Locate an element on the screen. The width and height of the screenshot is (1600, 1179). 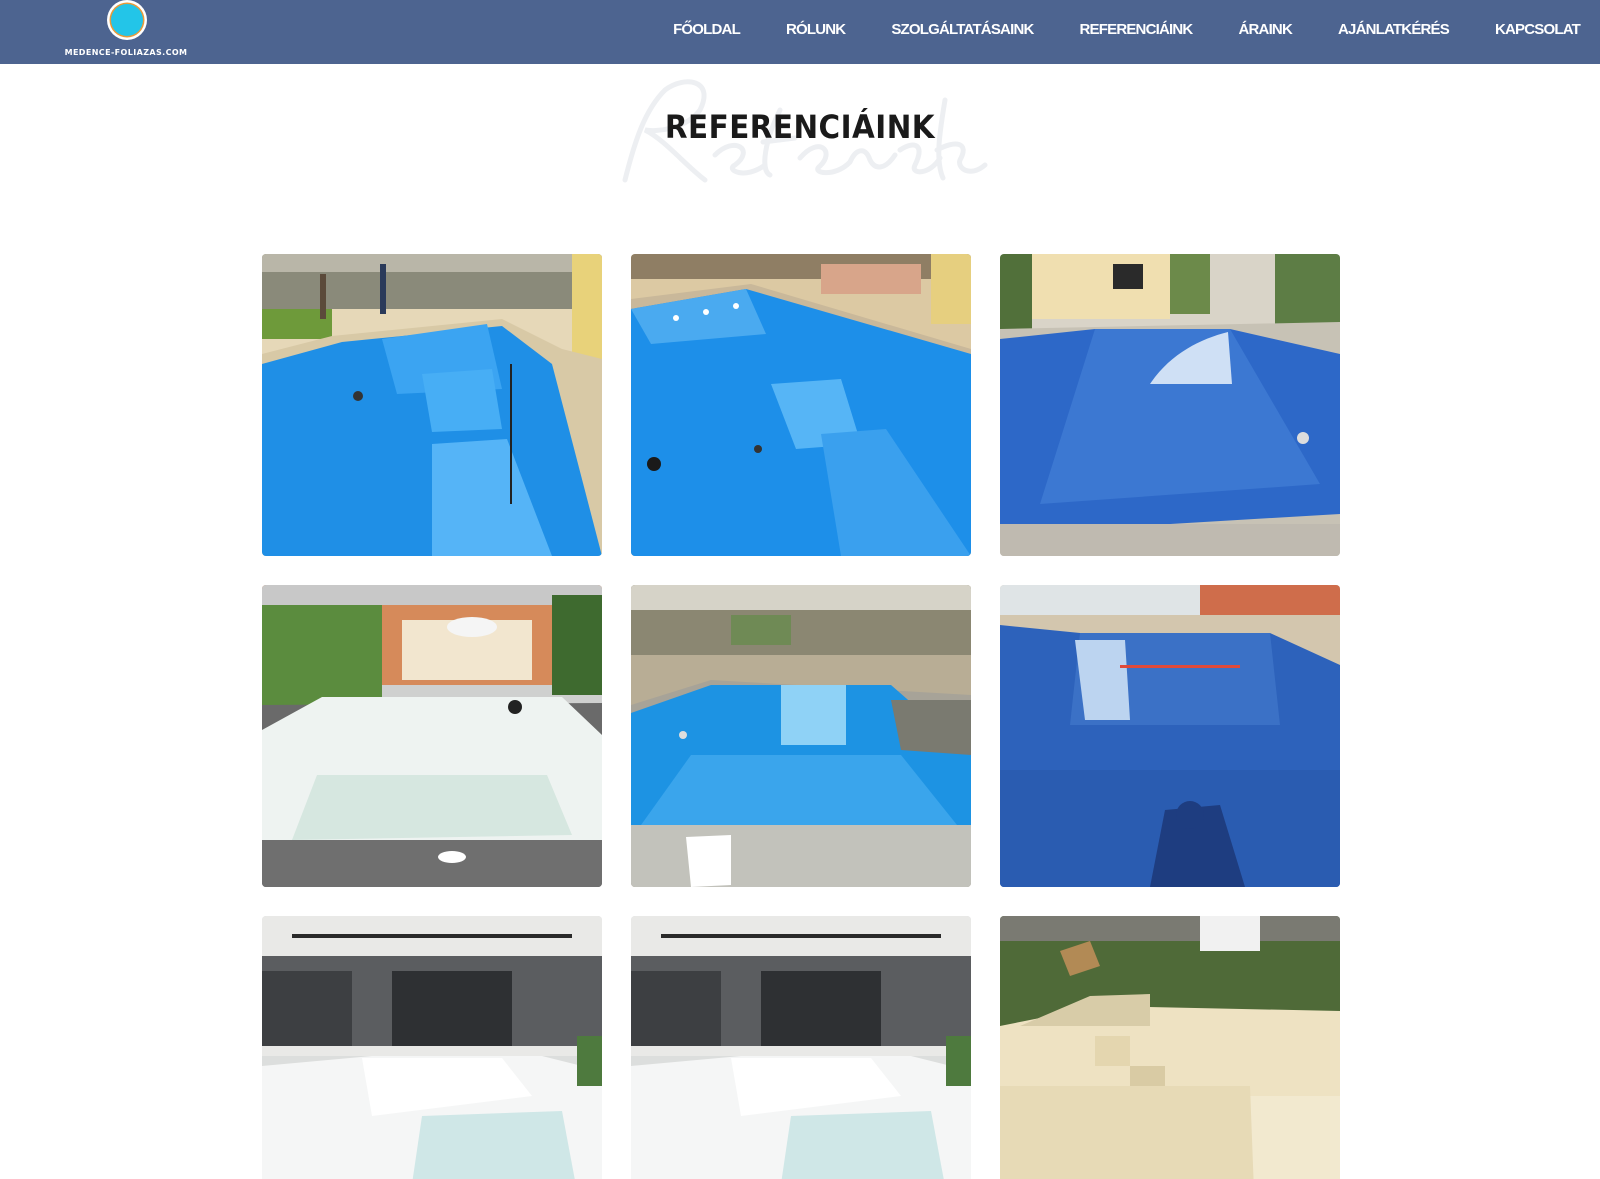
nav-item-araink: ÁRAINK is located at coordinates (1265, 29).